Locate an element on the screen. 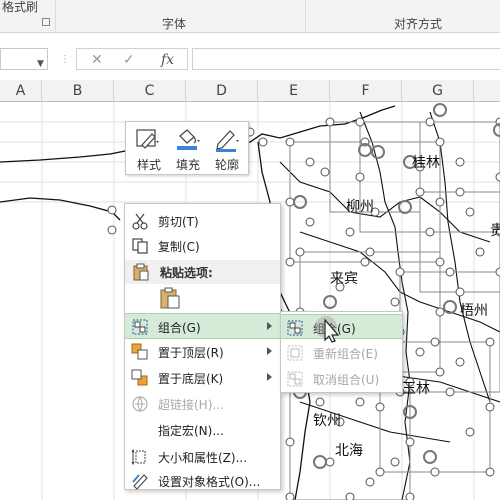 The image size is (500, 500). font-group: 字体 is located at coordinates (181, 16).